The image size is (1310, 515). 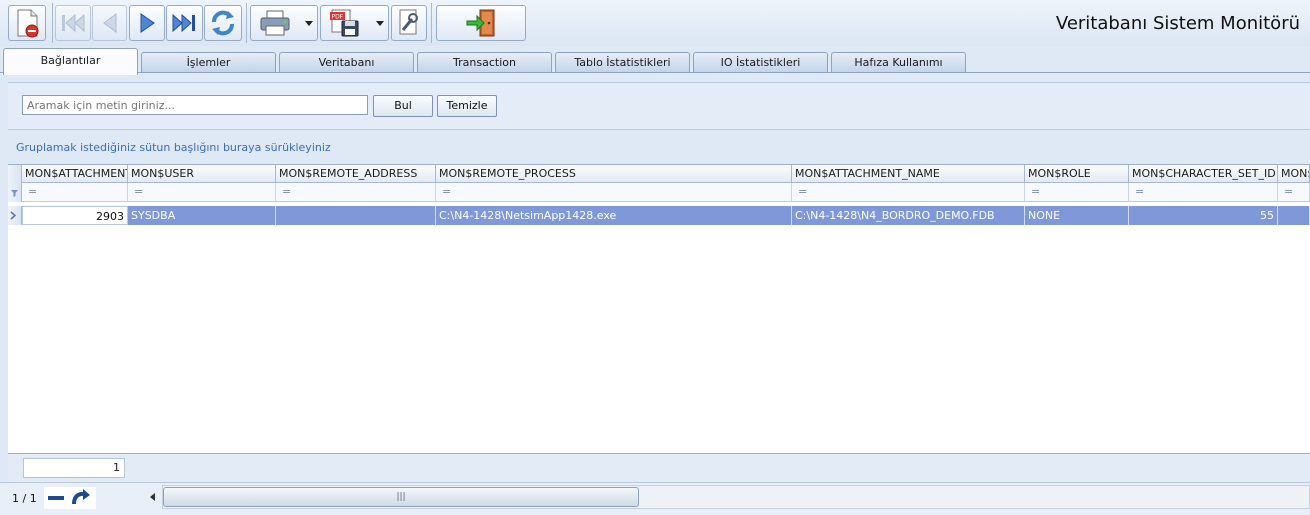 What do you see at coordinates (659, 467) in the screenshot?
I see `grid-footer: 1` at bounding box center [659, 467].